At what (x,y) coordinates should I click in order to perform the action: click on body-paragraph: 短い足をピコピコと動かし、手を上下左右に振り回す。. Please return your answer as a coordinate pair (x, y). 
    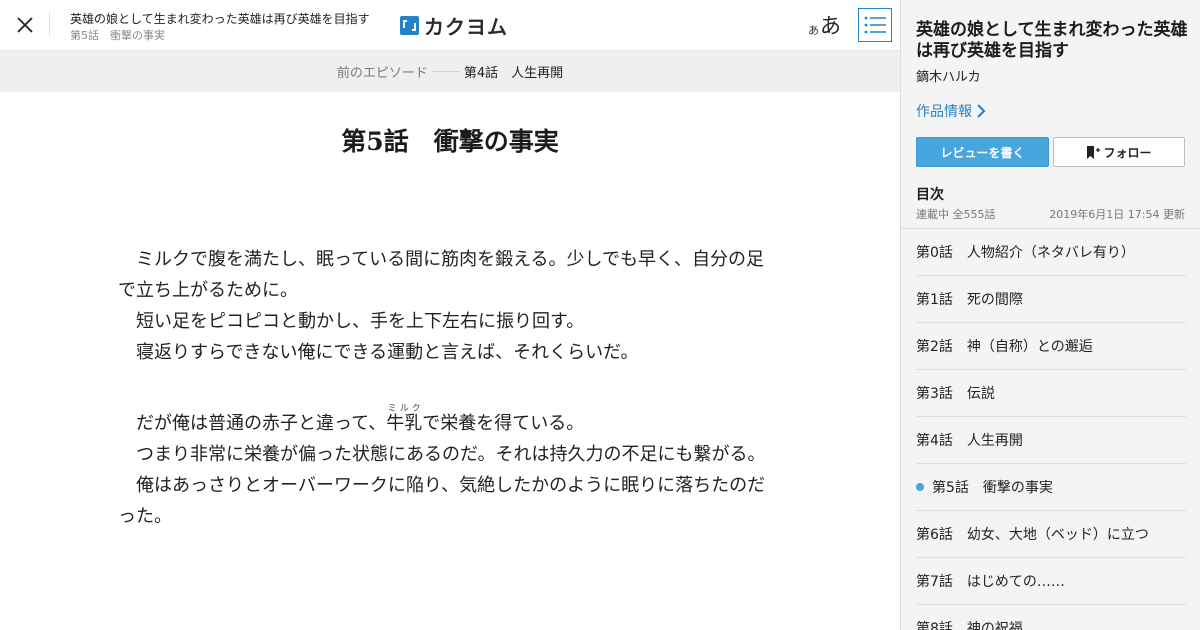
    Looking at the image, I should click on (360, 321).